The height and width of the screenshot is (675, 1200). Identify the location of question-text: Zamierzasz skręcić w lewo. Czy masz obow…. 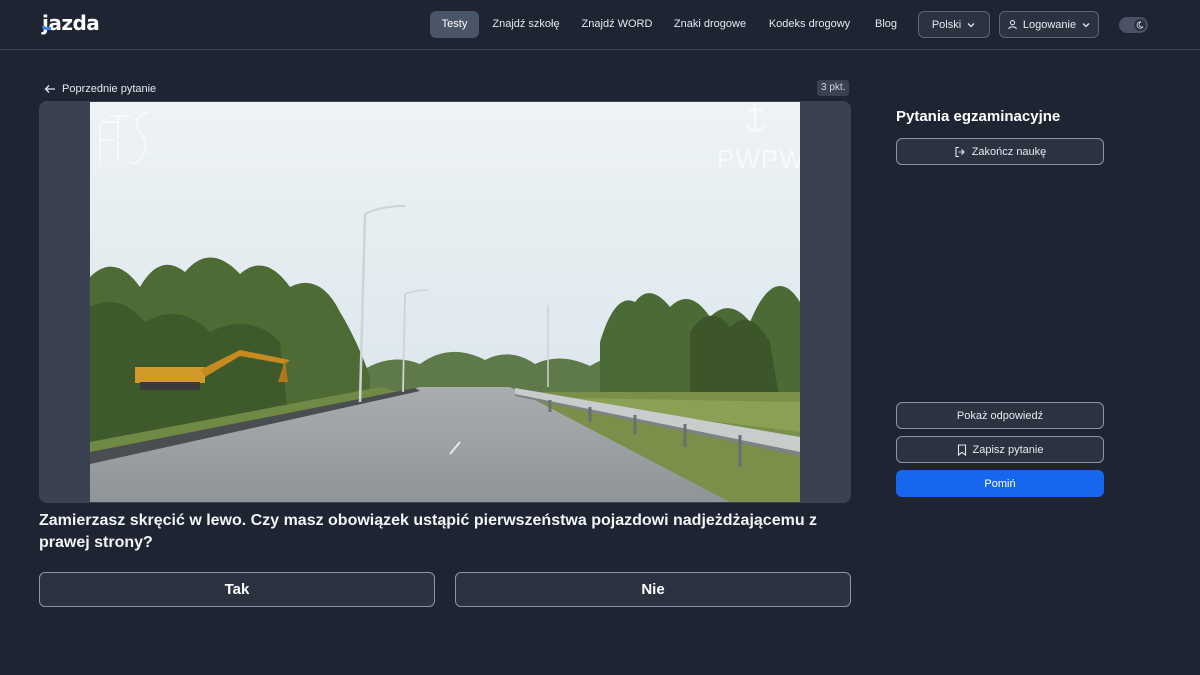
(428, 531).